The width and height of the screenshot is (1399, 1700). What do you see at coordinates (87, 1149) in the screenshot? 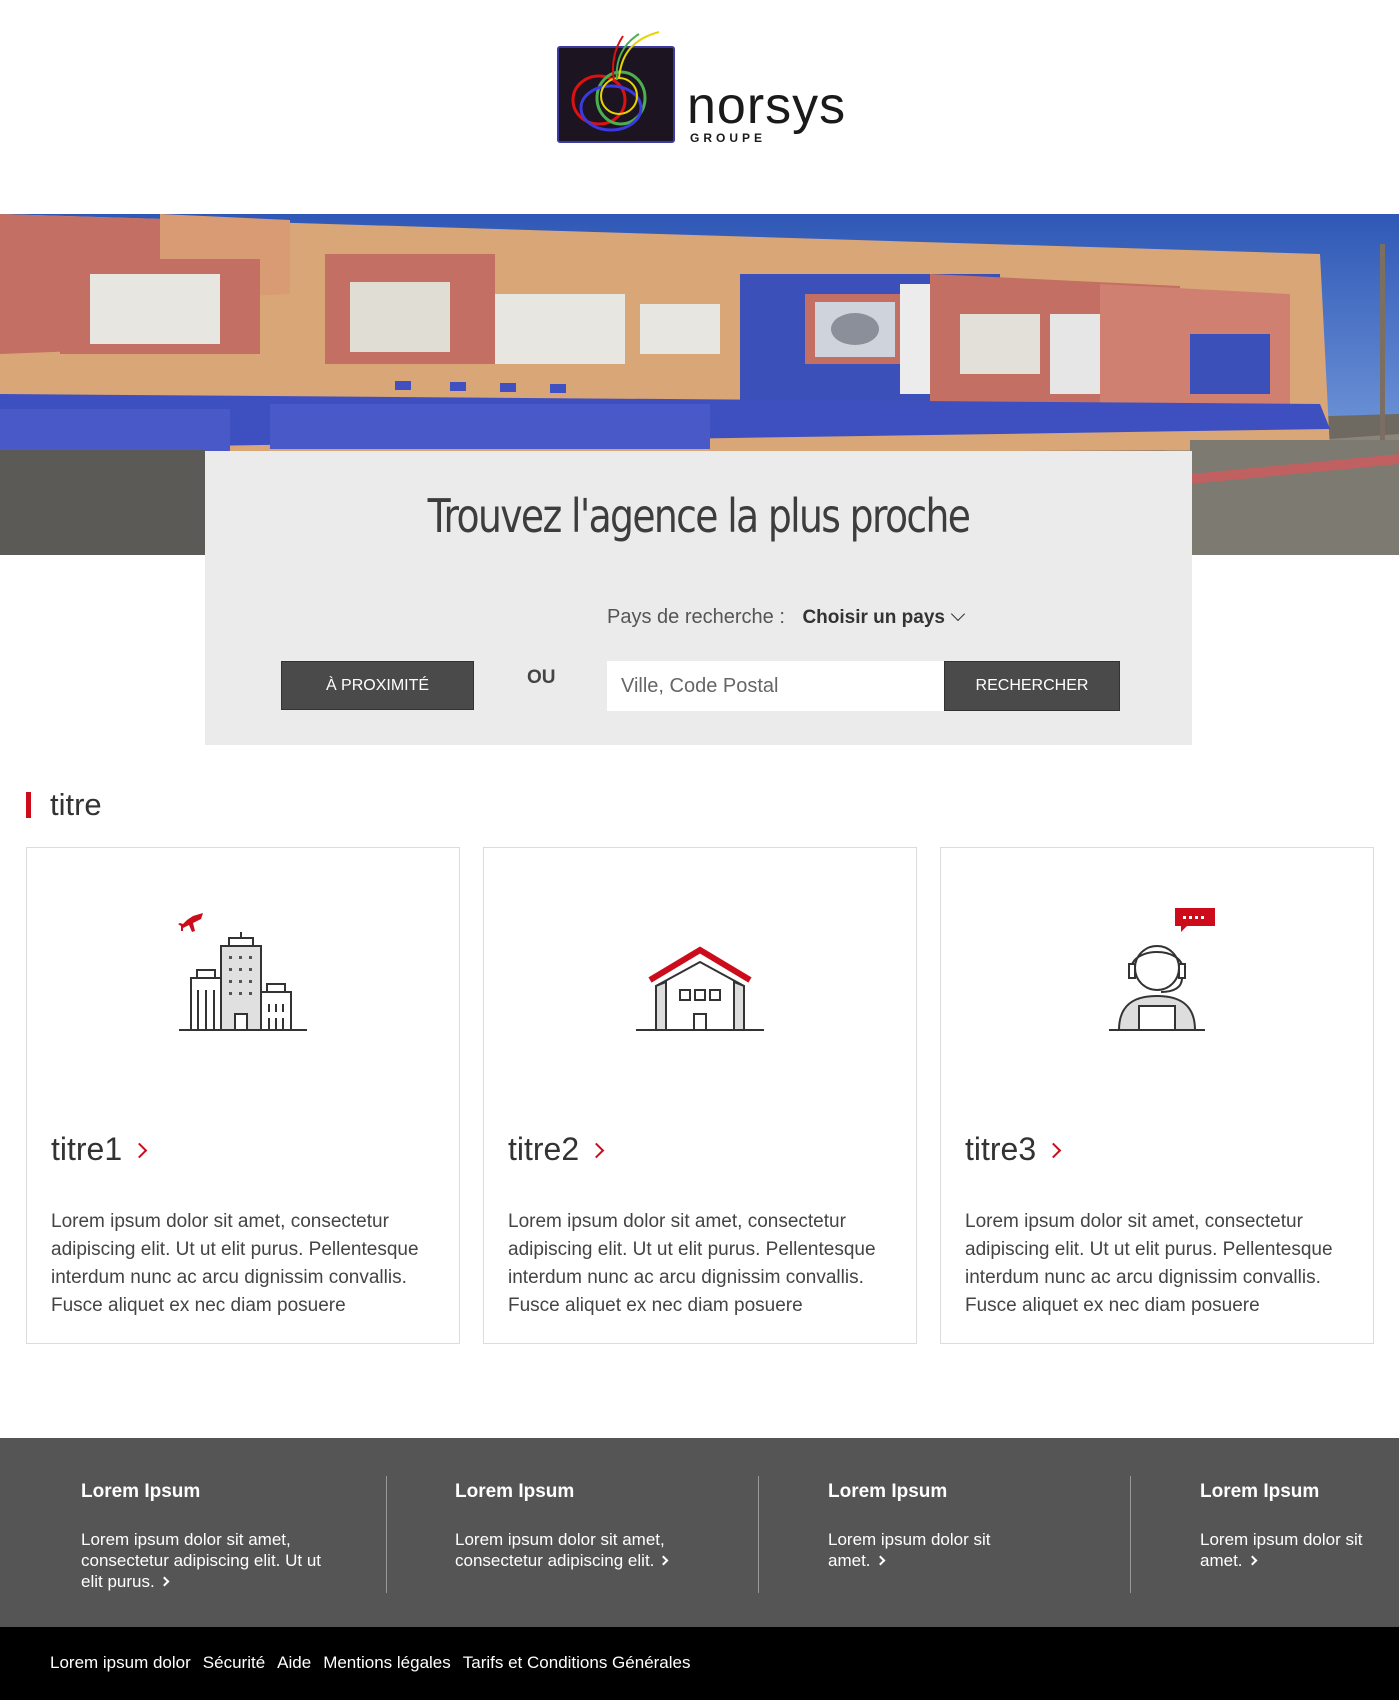
I see `card-title-text: titre1` at bounding box center [87, 1149].